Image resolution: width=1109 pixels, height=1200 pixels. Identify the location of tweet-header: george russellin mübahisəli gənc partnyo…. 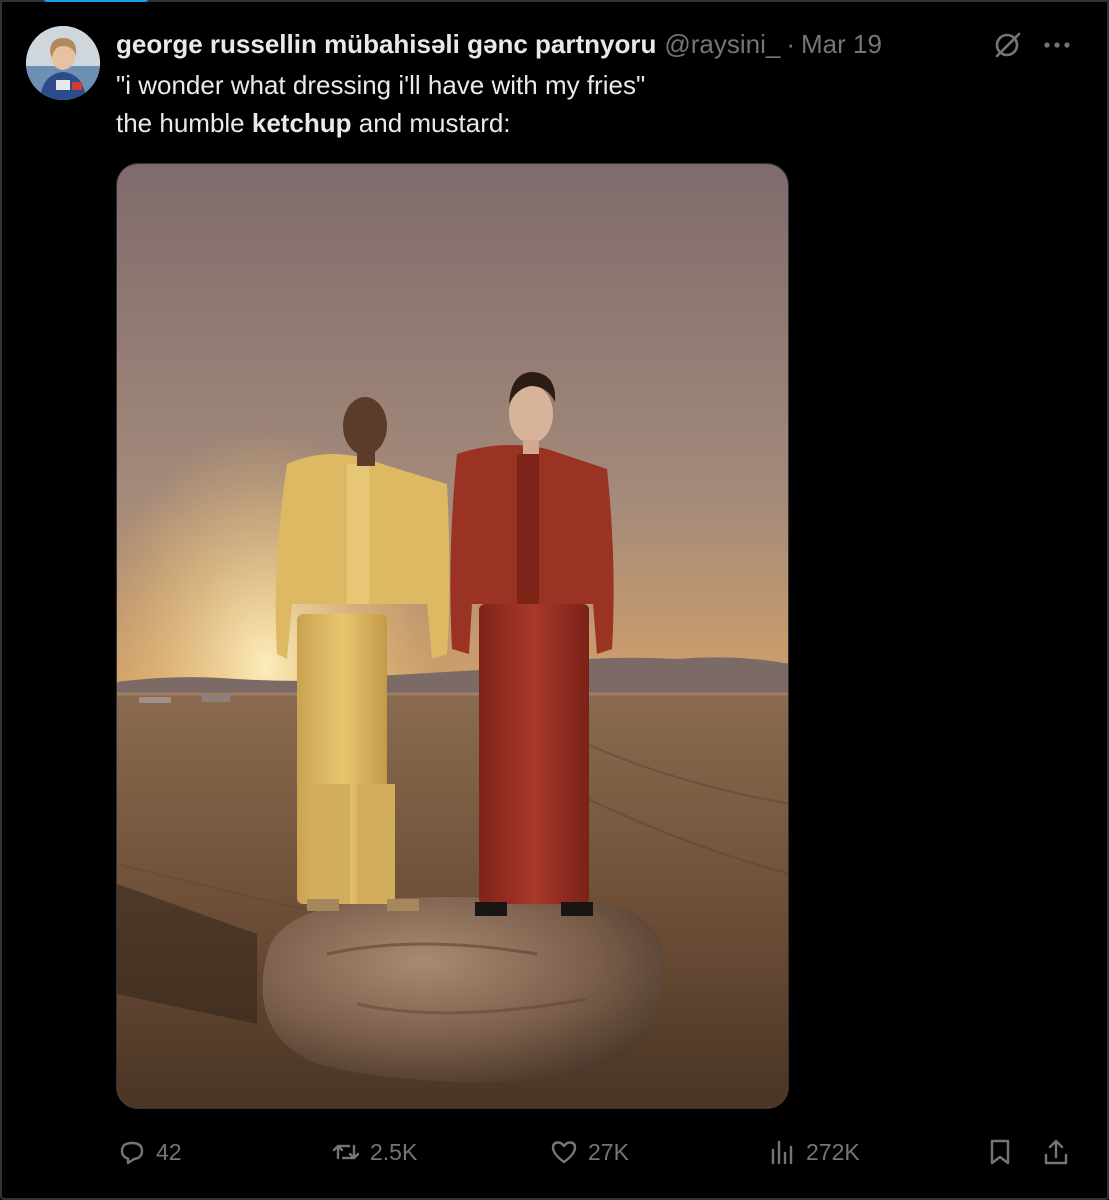
(499, 44).